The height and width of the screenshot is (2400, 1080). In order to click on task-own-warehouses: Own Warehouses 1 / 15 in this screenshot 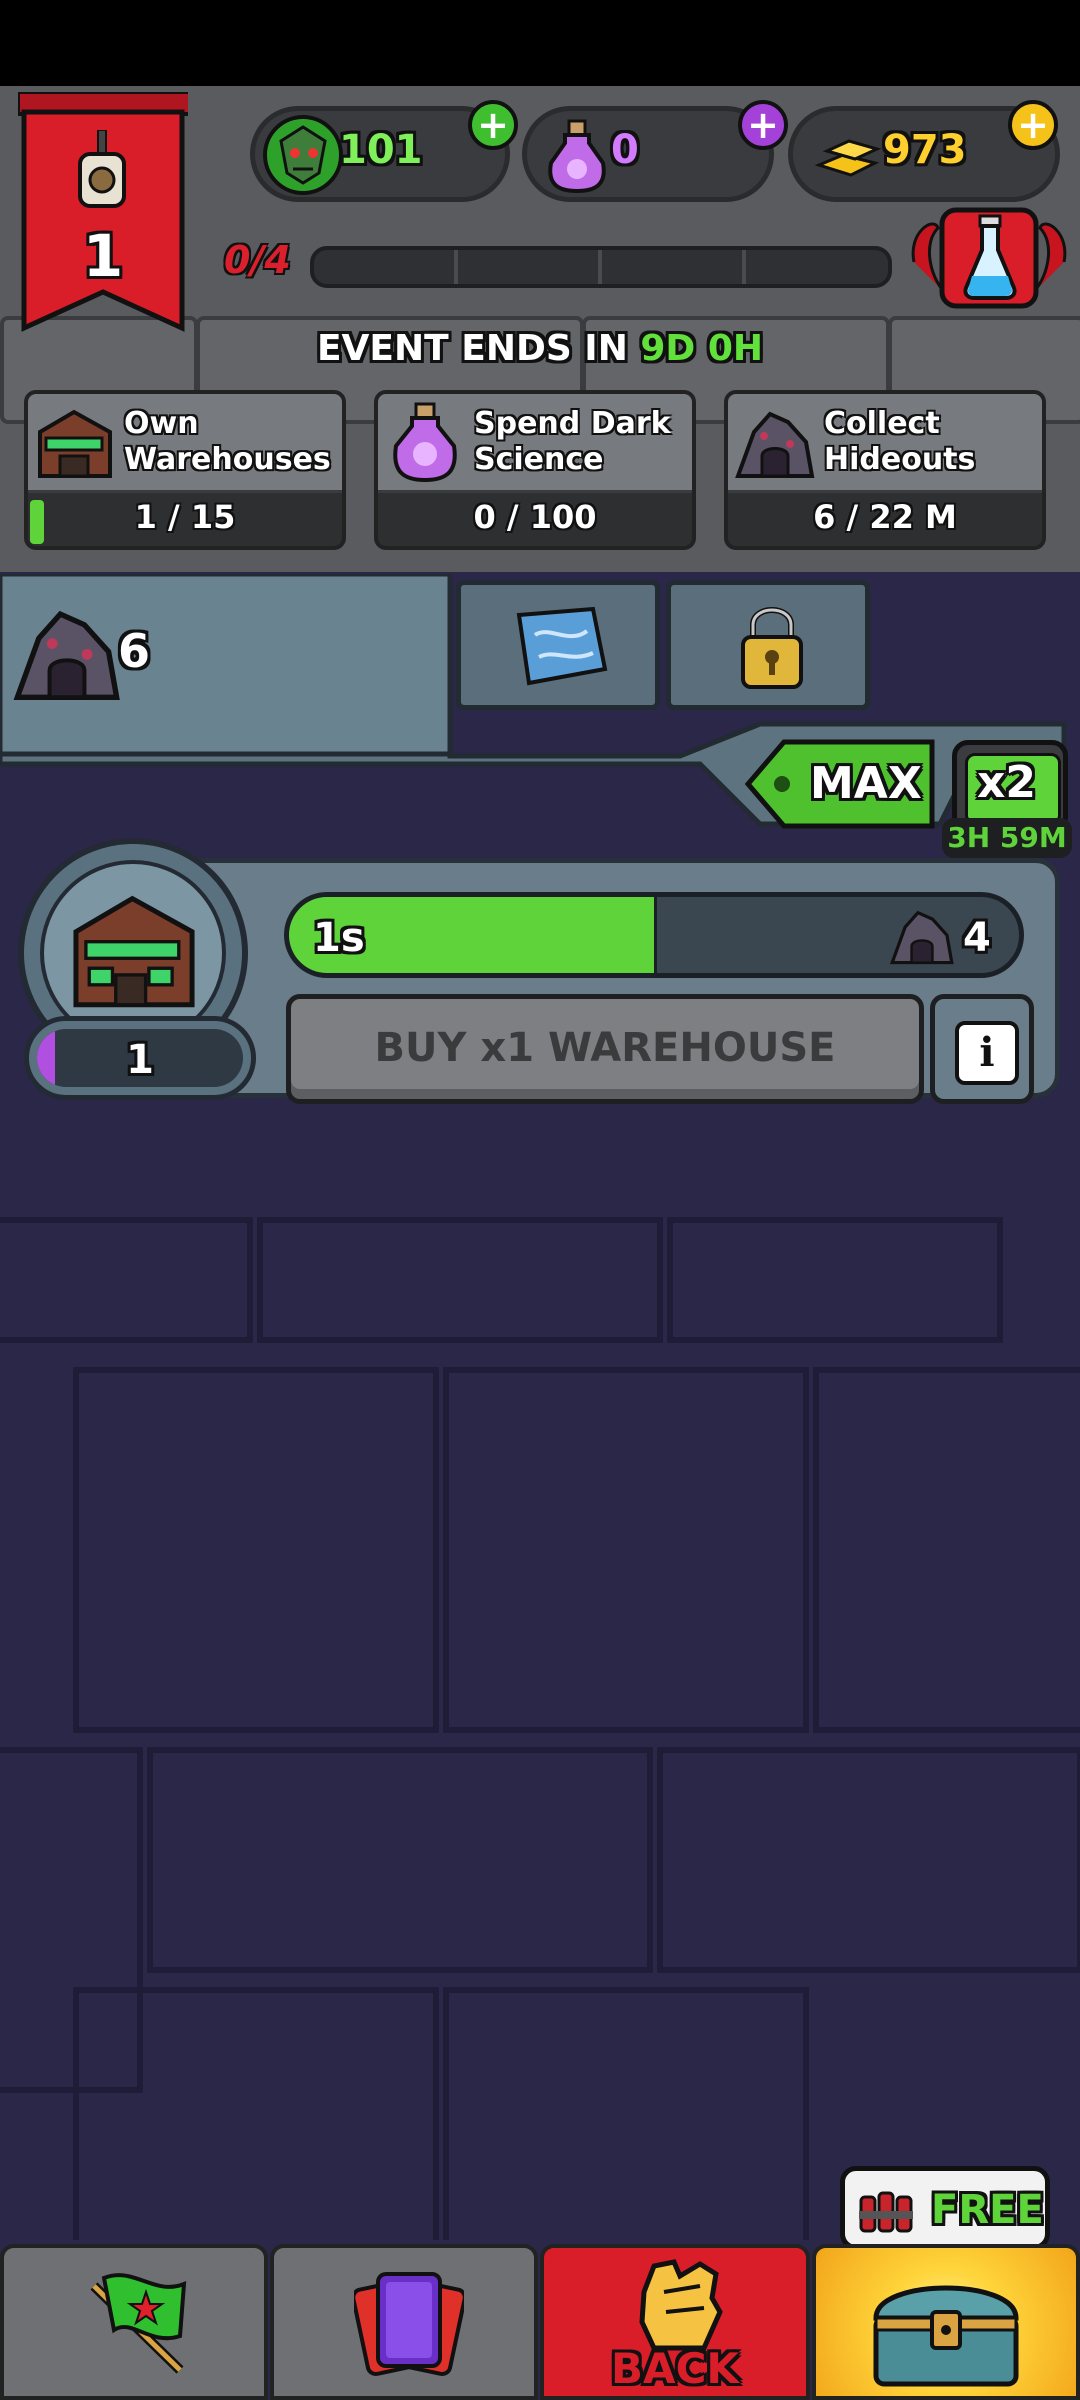, I will do `click(185, 470)`.